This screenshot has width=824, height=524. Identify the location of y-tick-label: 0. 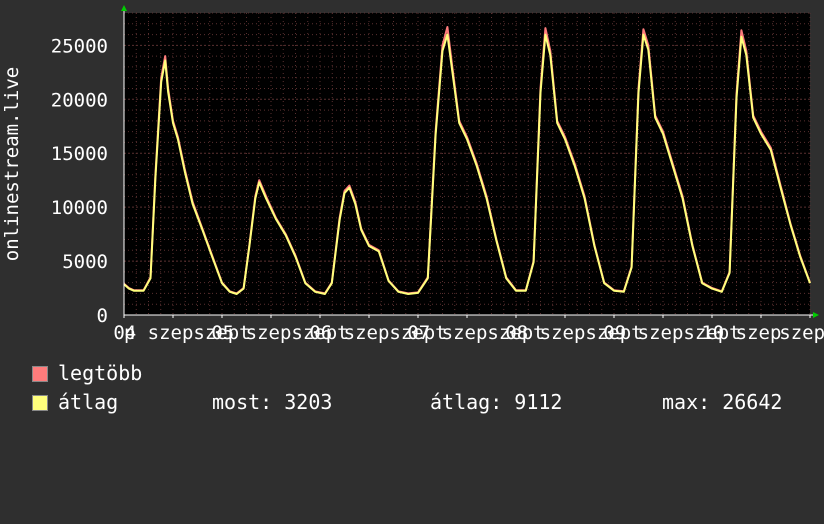
(102, 316).